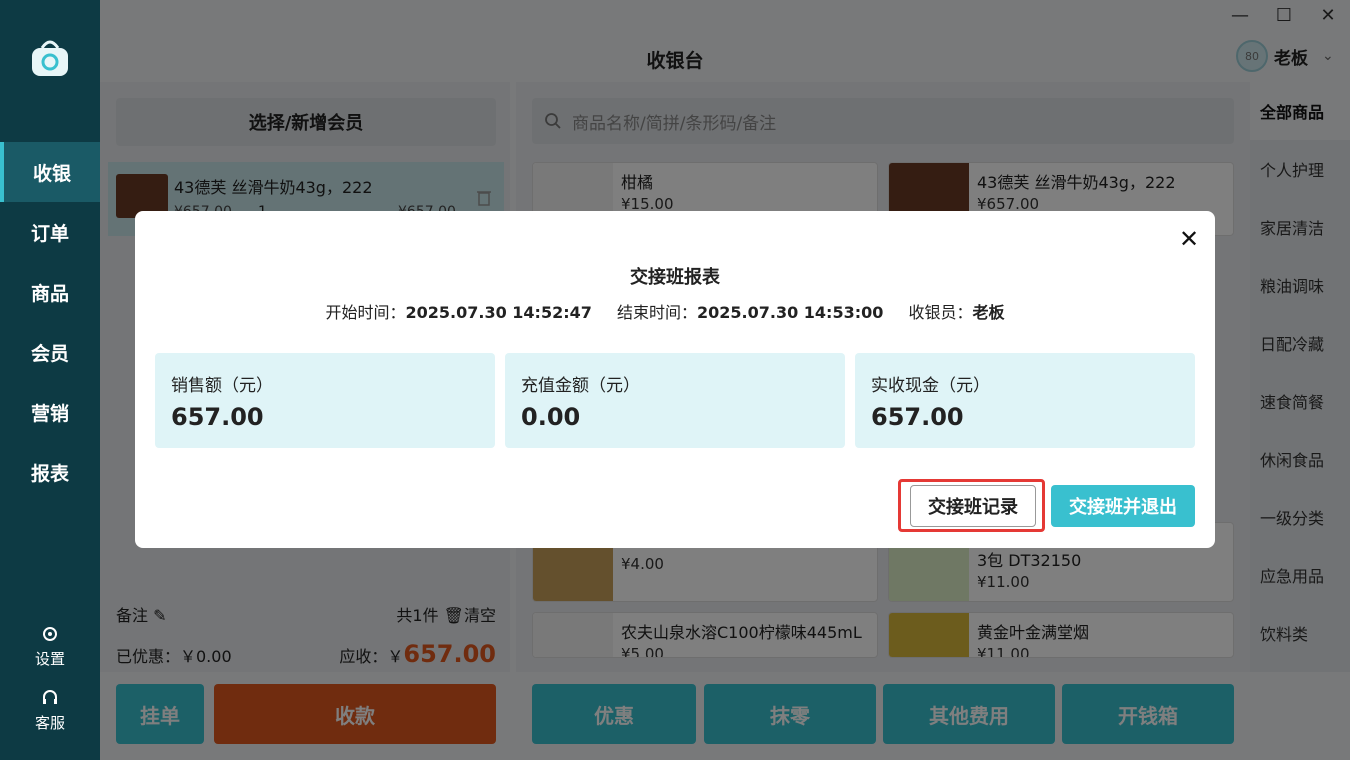 The height and width of the screenshot is (760, 1350). Describe the element at coordinates (988, 312) in the screenshot. I see `cashier-name: 老板` at that location.